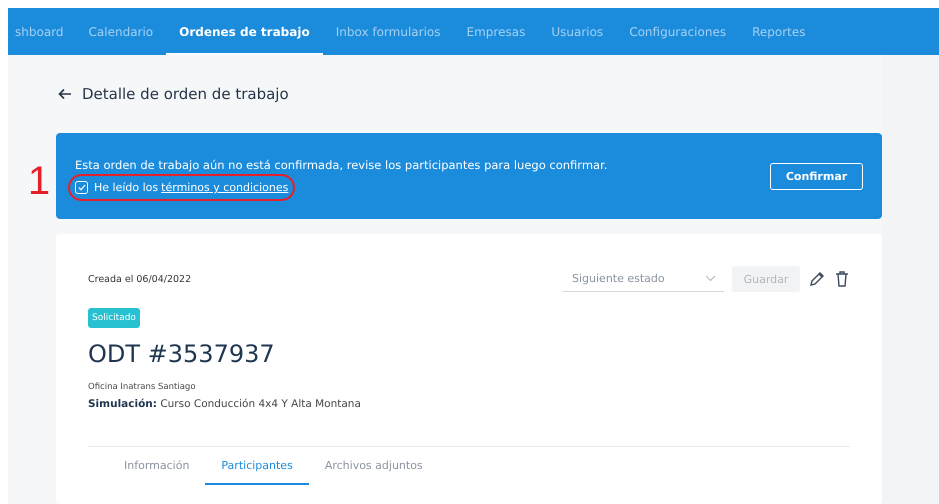  Describe the element at coordinates (114, 318) in the screenshot. I see `status-badge: Solicitado` at that location.